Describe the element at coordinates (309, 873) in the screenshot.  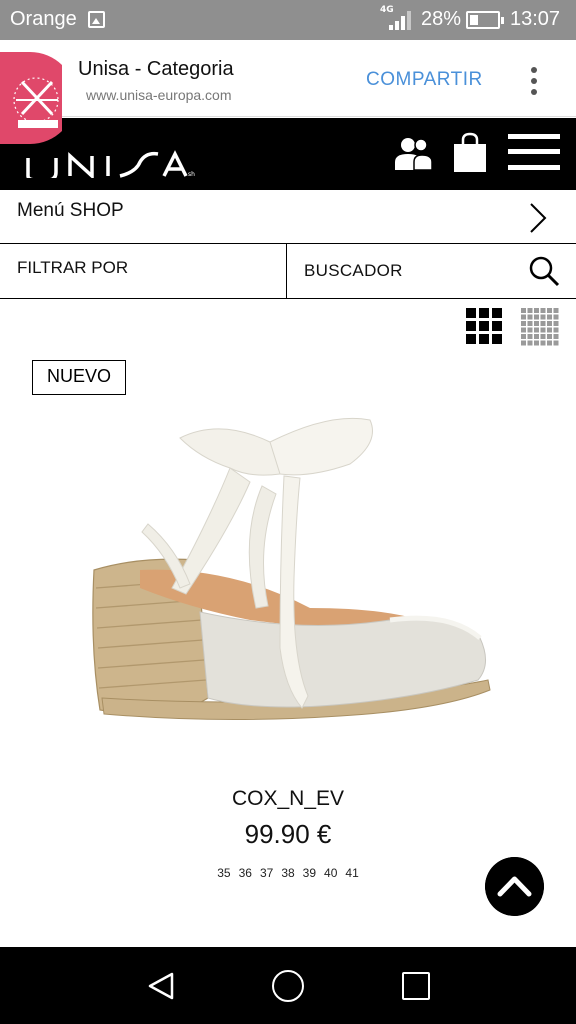
I see `size-option: 39` at that location.